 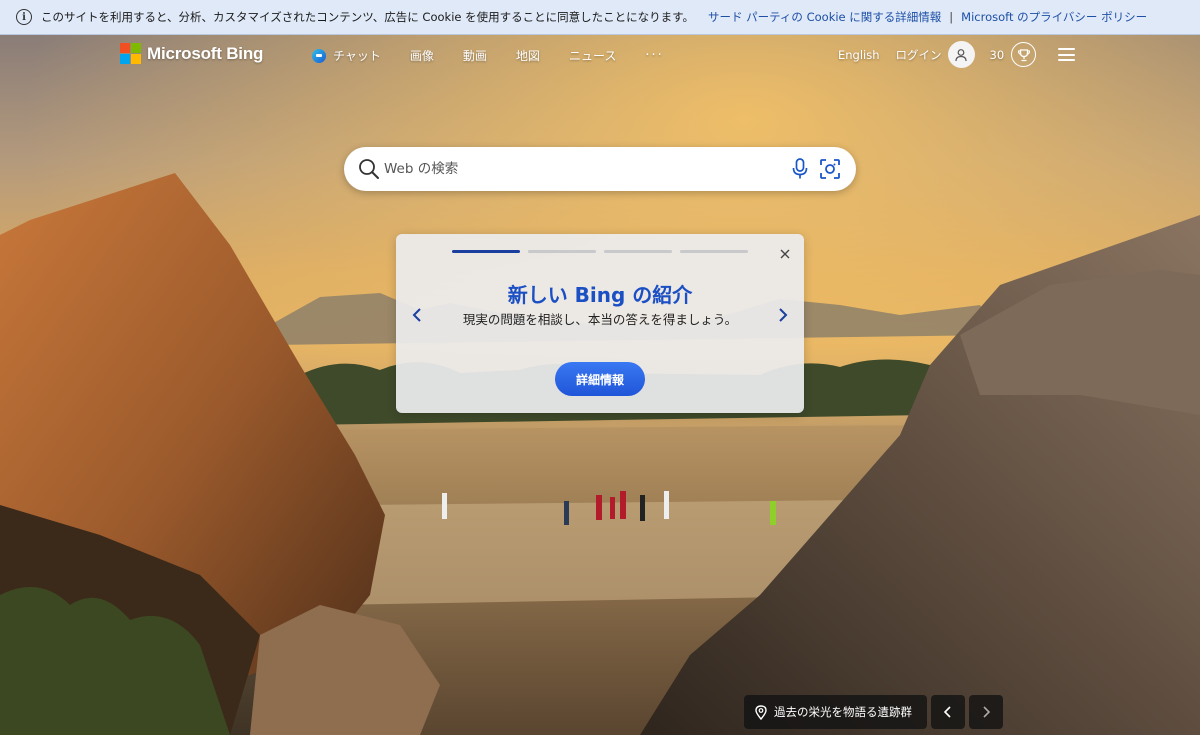 I want to click on rewards-points: 30, so click(x=997, y=55).